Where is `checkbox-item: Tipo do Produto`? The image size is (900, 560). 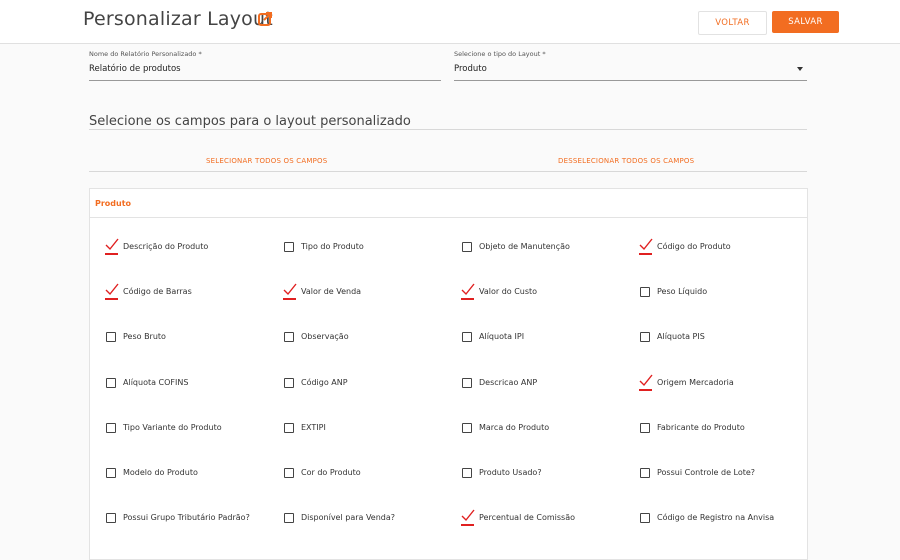 checkbox-item: Tipo do Produto is located at coordinates (353, 247).